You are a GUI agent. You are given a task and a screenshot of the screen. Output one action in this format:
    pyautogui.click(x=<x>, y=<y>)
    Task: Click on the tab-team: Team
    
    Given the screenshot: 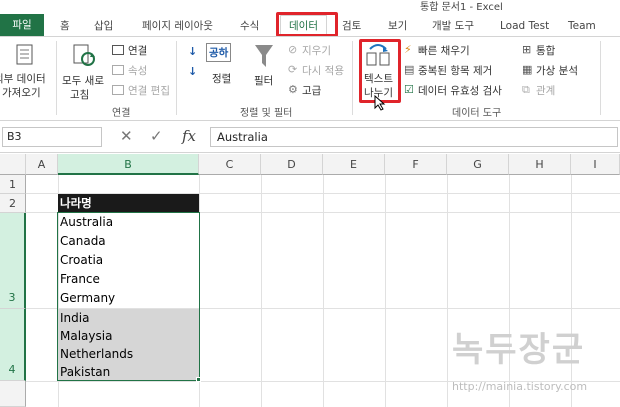 What is the action you would take?
    pyautogui.click(x=582, y=26)
    